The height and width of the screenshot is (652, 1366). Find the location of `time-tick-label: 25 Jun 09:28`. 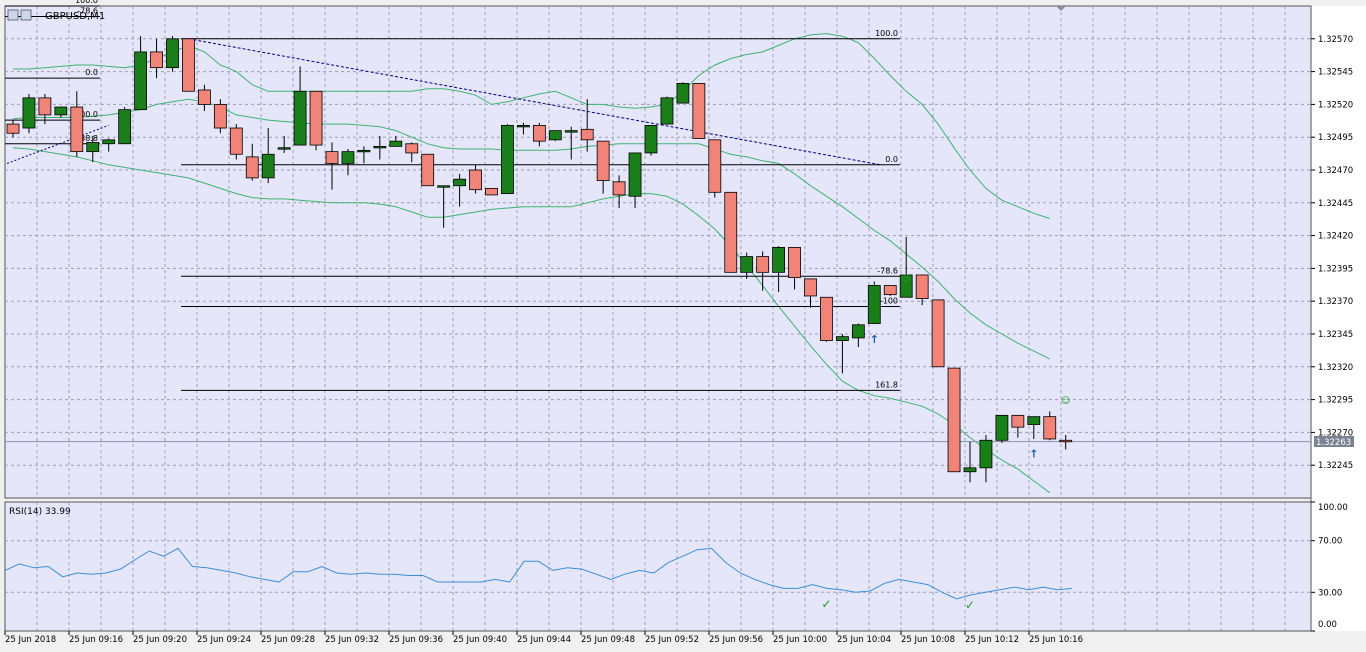

time-tick-label: 25 Jun 09:28 is located at coordinates (288, 640).